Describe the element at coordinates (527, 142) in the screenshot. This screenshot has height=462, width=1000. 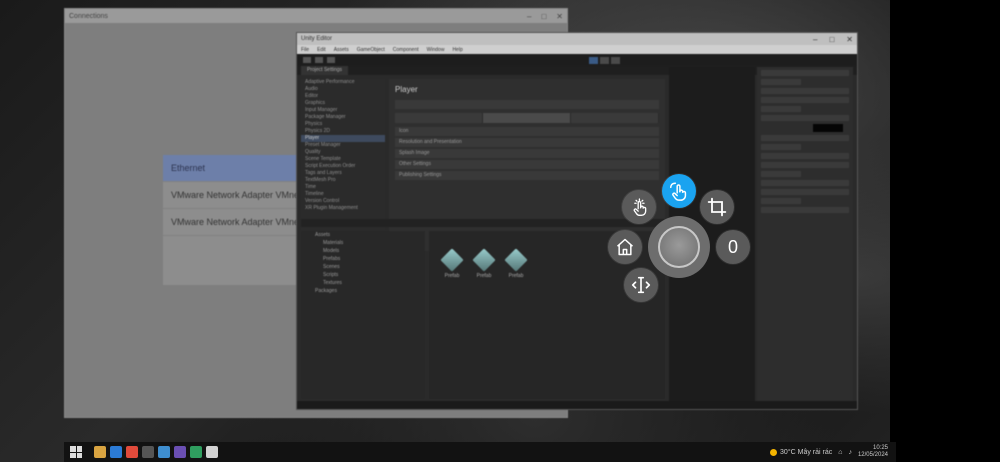
I see `player-section: Resolution and Presentation` at that location.